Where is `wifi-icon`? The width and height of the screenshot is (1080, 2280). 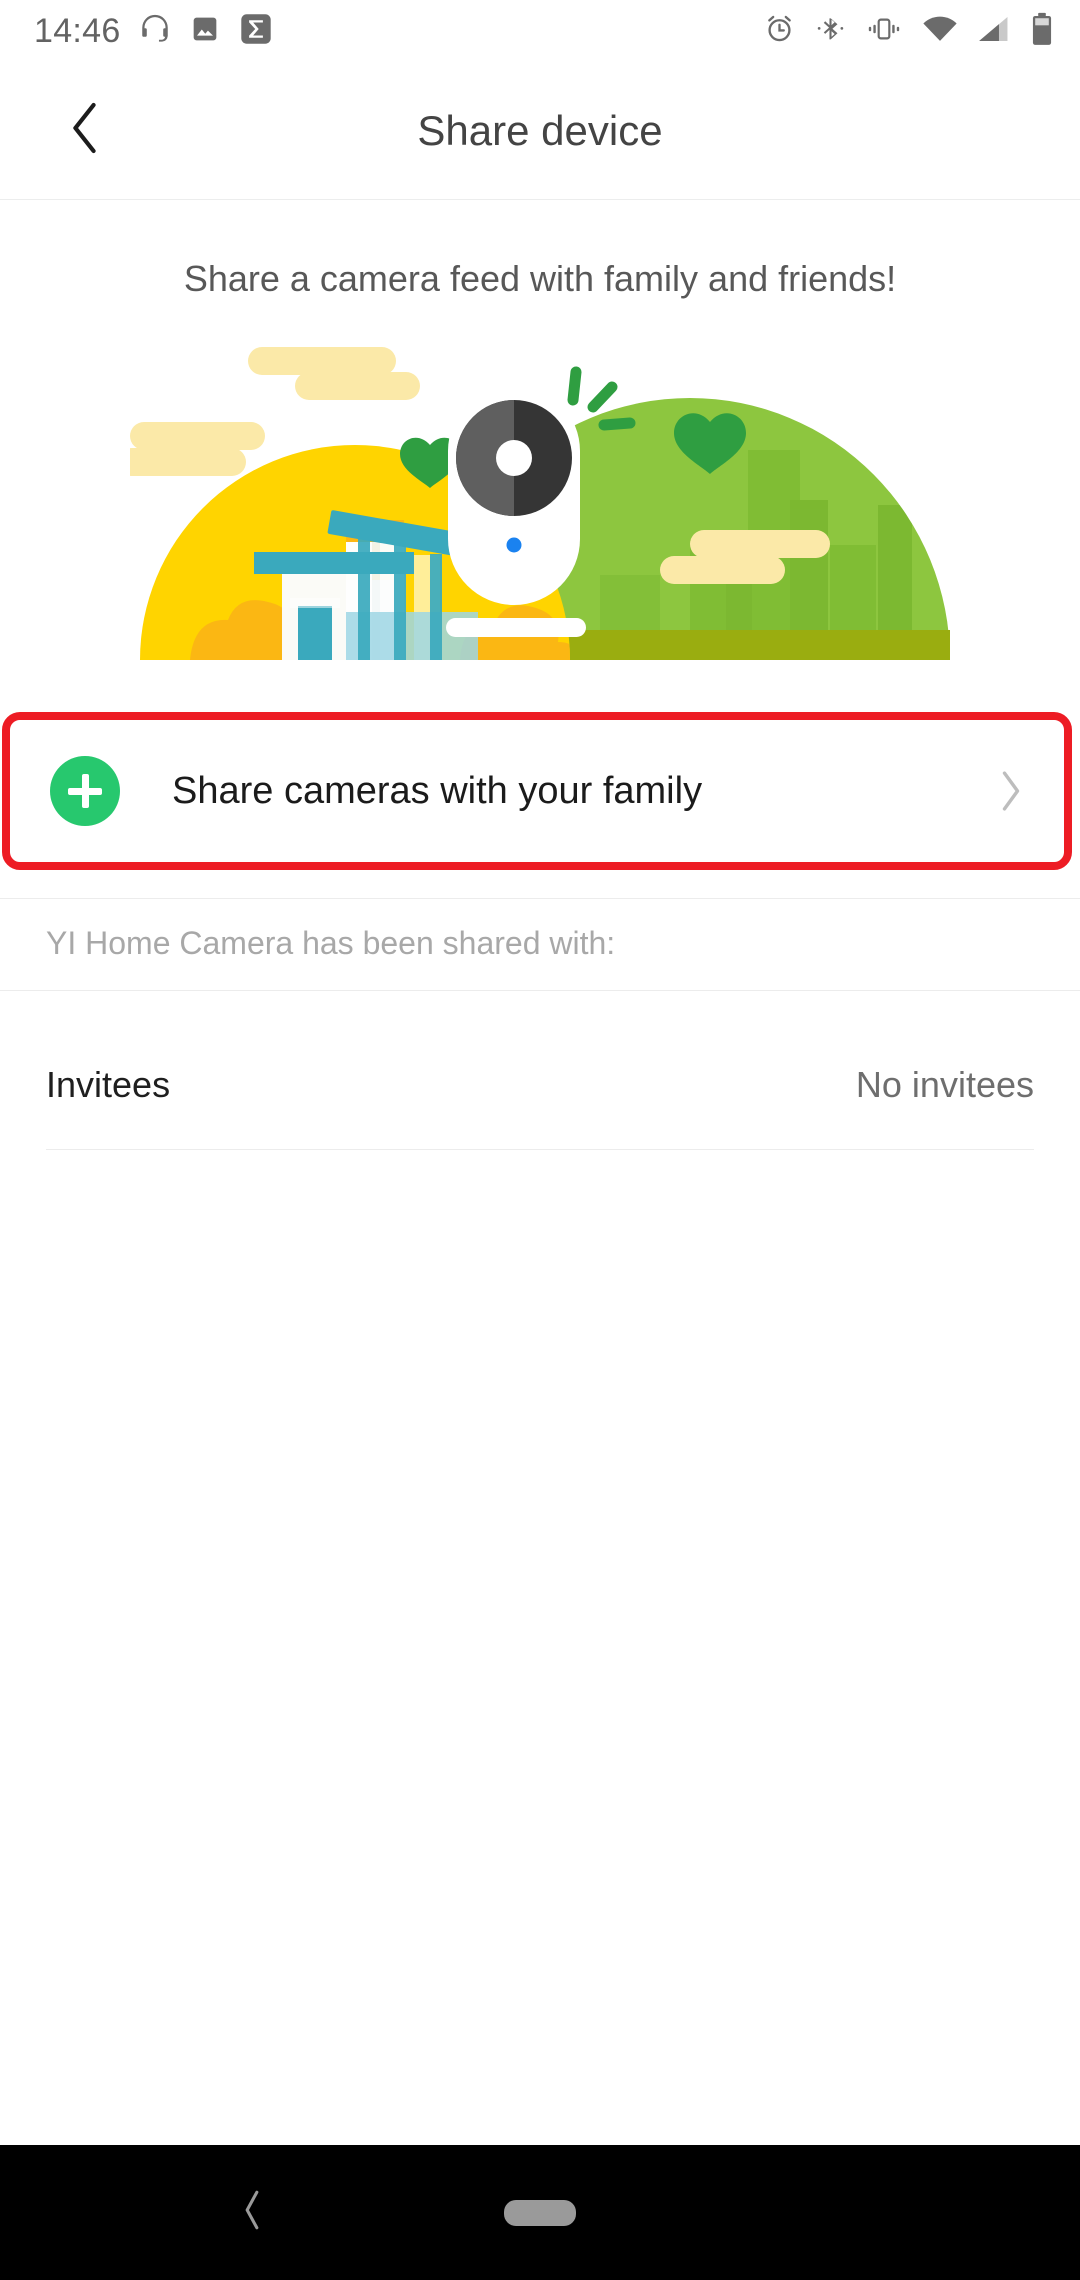 wifi-icon is located at coordinates (940, 31).